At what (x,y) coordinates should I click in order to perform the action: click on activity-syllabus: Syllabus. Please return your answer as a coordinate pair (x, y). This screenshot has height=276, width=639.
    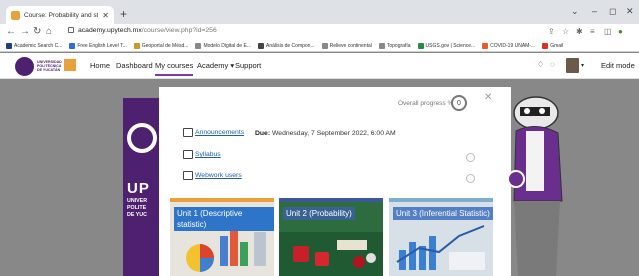
    Looking at the image, I should click on (202, 154).